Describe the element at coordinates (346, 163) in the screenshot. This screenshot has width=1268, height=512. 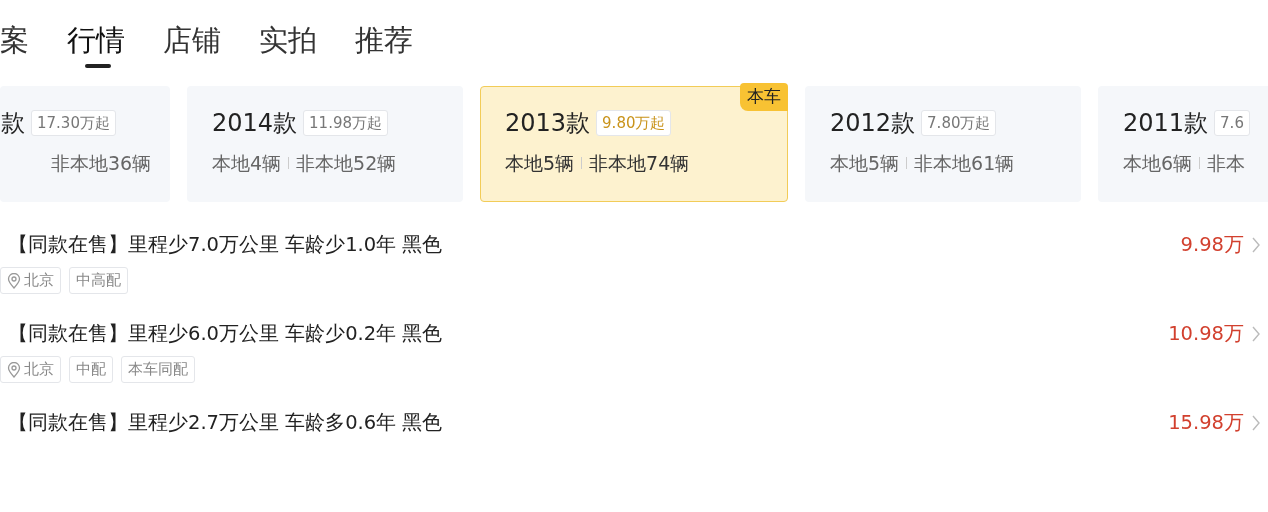
I see `nonlocal-count: 非本地52辆` at that location.